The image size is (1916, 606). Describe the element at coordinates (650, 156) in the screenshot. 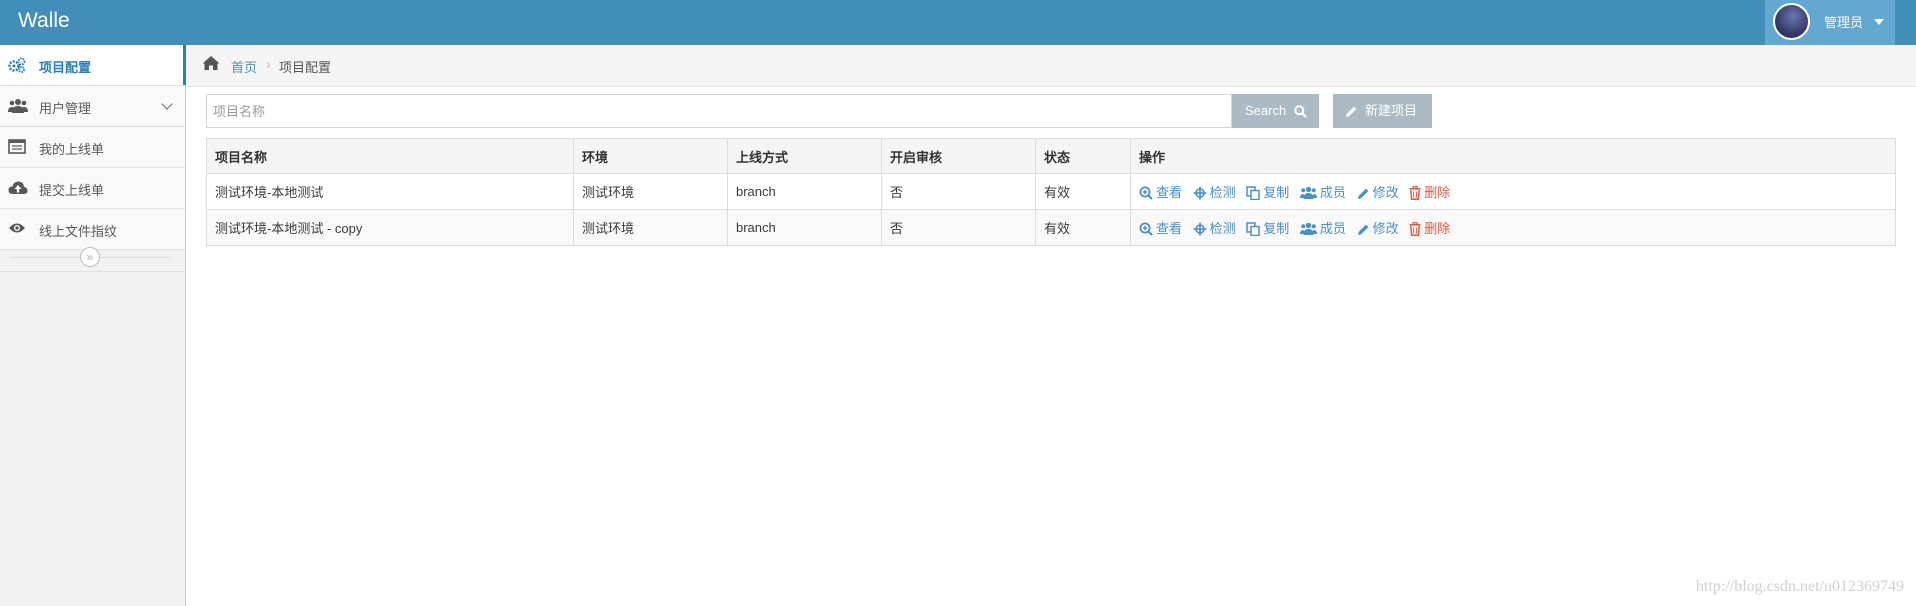

I see `column-header: 环境` at that location.